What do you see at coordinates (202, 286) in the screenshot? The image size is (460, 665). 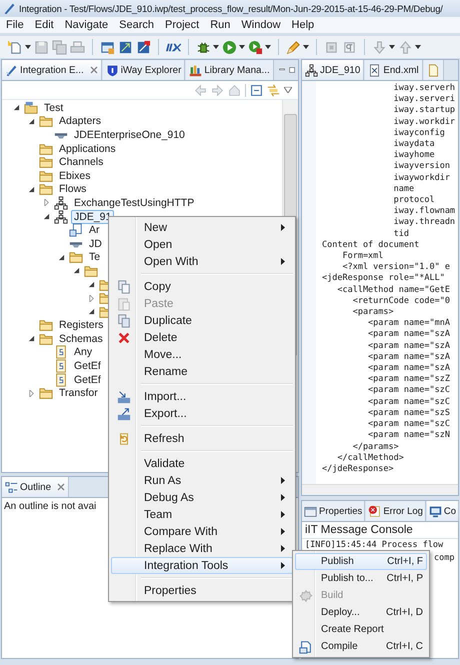 I see `menu-item: Copy` at bounding box center [202, 286].